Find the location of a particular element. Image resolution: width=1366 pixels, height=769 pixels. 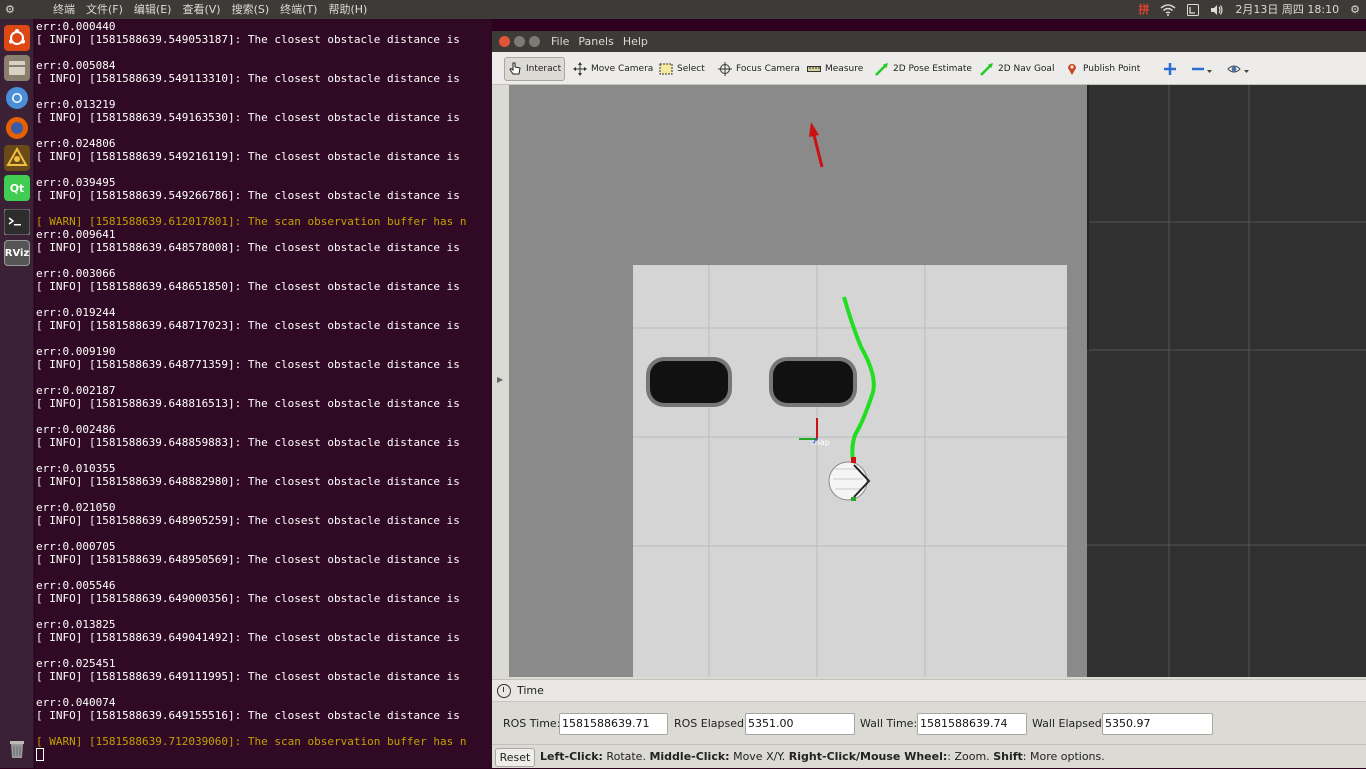

terminal-line: err:0.013825 is located at coordinates (76, 624).